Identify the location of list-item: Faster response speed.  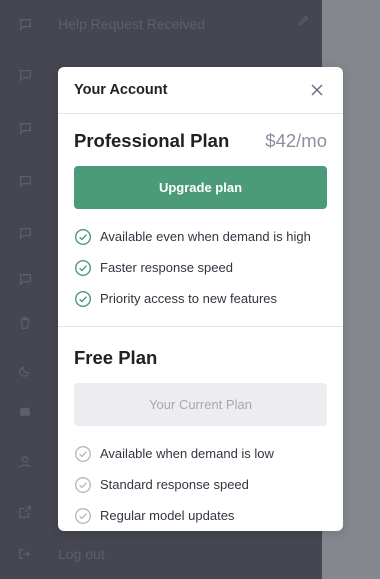
(200, 267).